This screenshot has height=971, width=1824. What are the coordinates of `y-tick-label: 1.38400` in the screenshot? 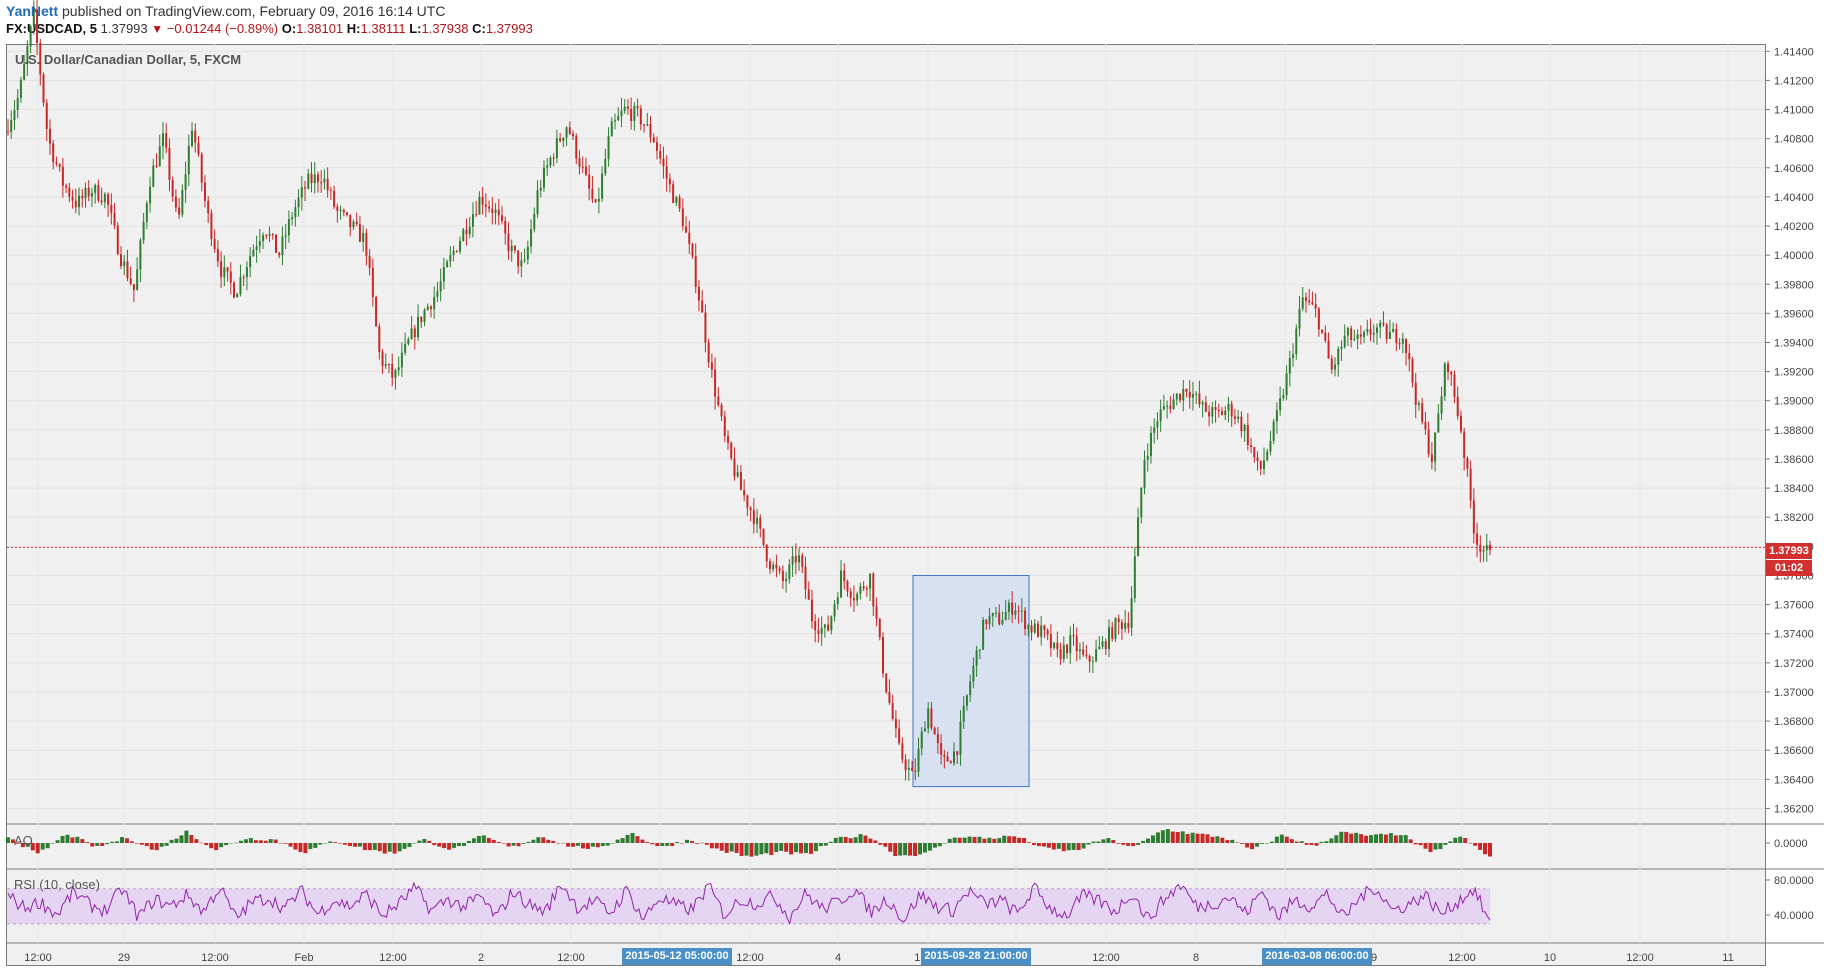 It's located at (1794, 489).